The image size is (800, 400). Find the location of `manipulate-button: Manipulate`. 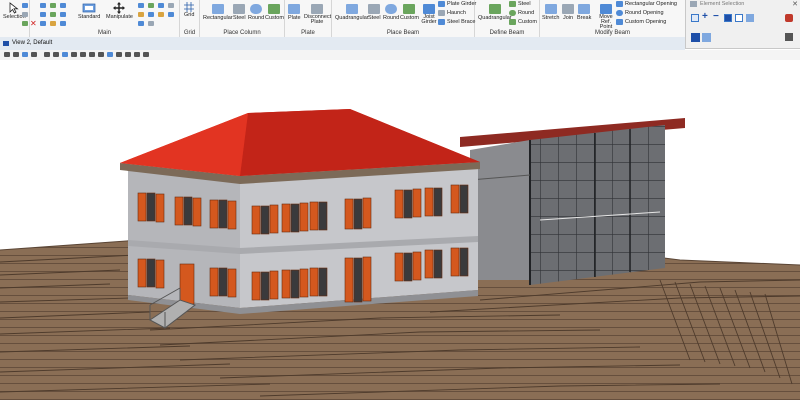

manipulate-button: Manipulate is located at coordinates (119, 11).